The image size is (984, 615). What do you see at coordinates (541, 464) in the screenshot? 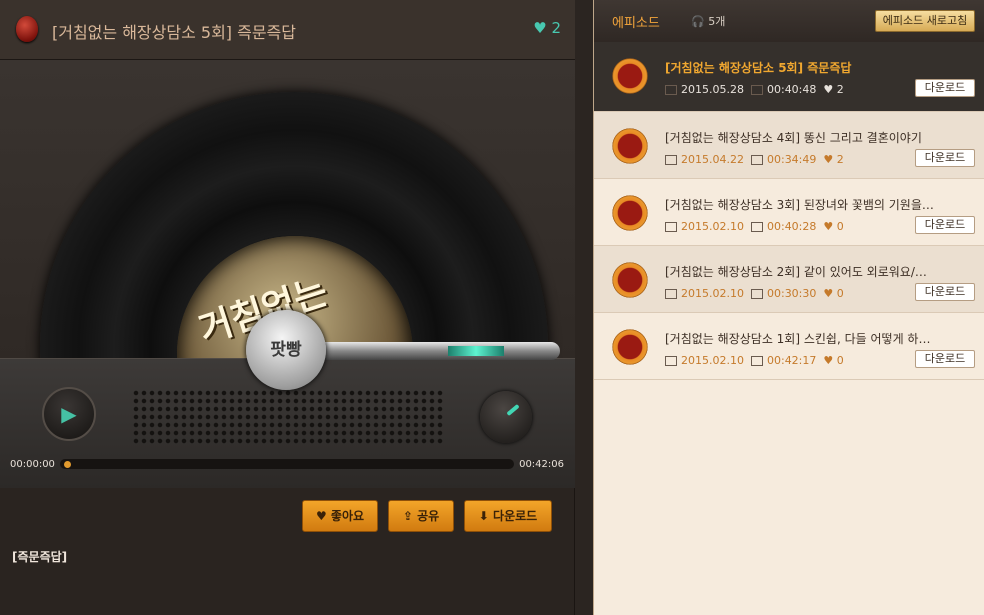
I see `total-time: 00:42:06` at bounding box center [541, 464].